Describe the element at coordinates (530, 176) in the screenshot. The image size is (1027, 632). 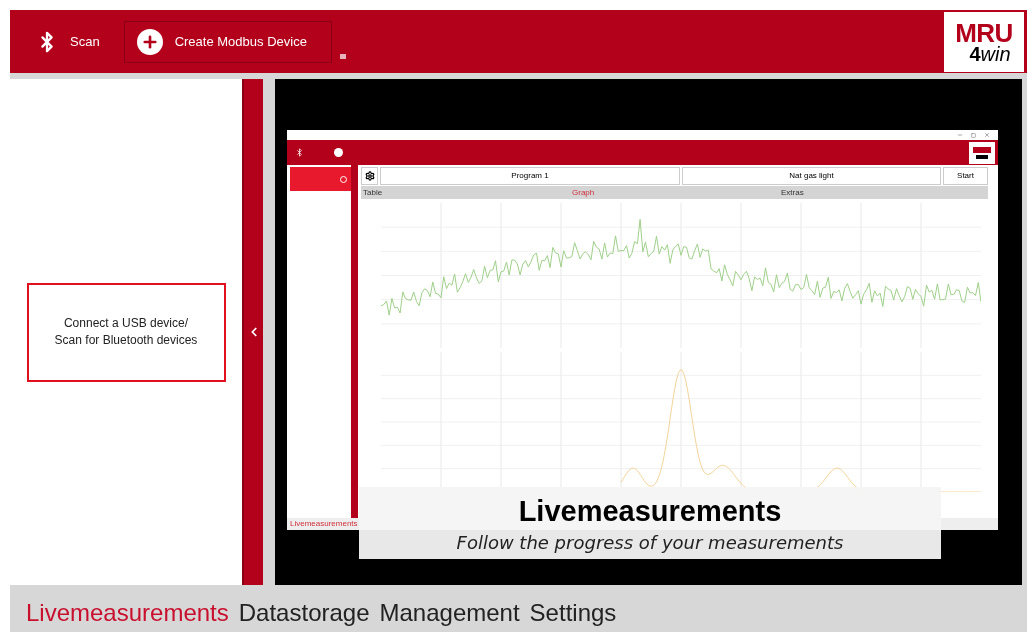
I see `program-button: Program 1` at that location.